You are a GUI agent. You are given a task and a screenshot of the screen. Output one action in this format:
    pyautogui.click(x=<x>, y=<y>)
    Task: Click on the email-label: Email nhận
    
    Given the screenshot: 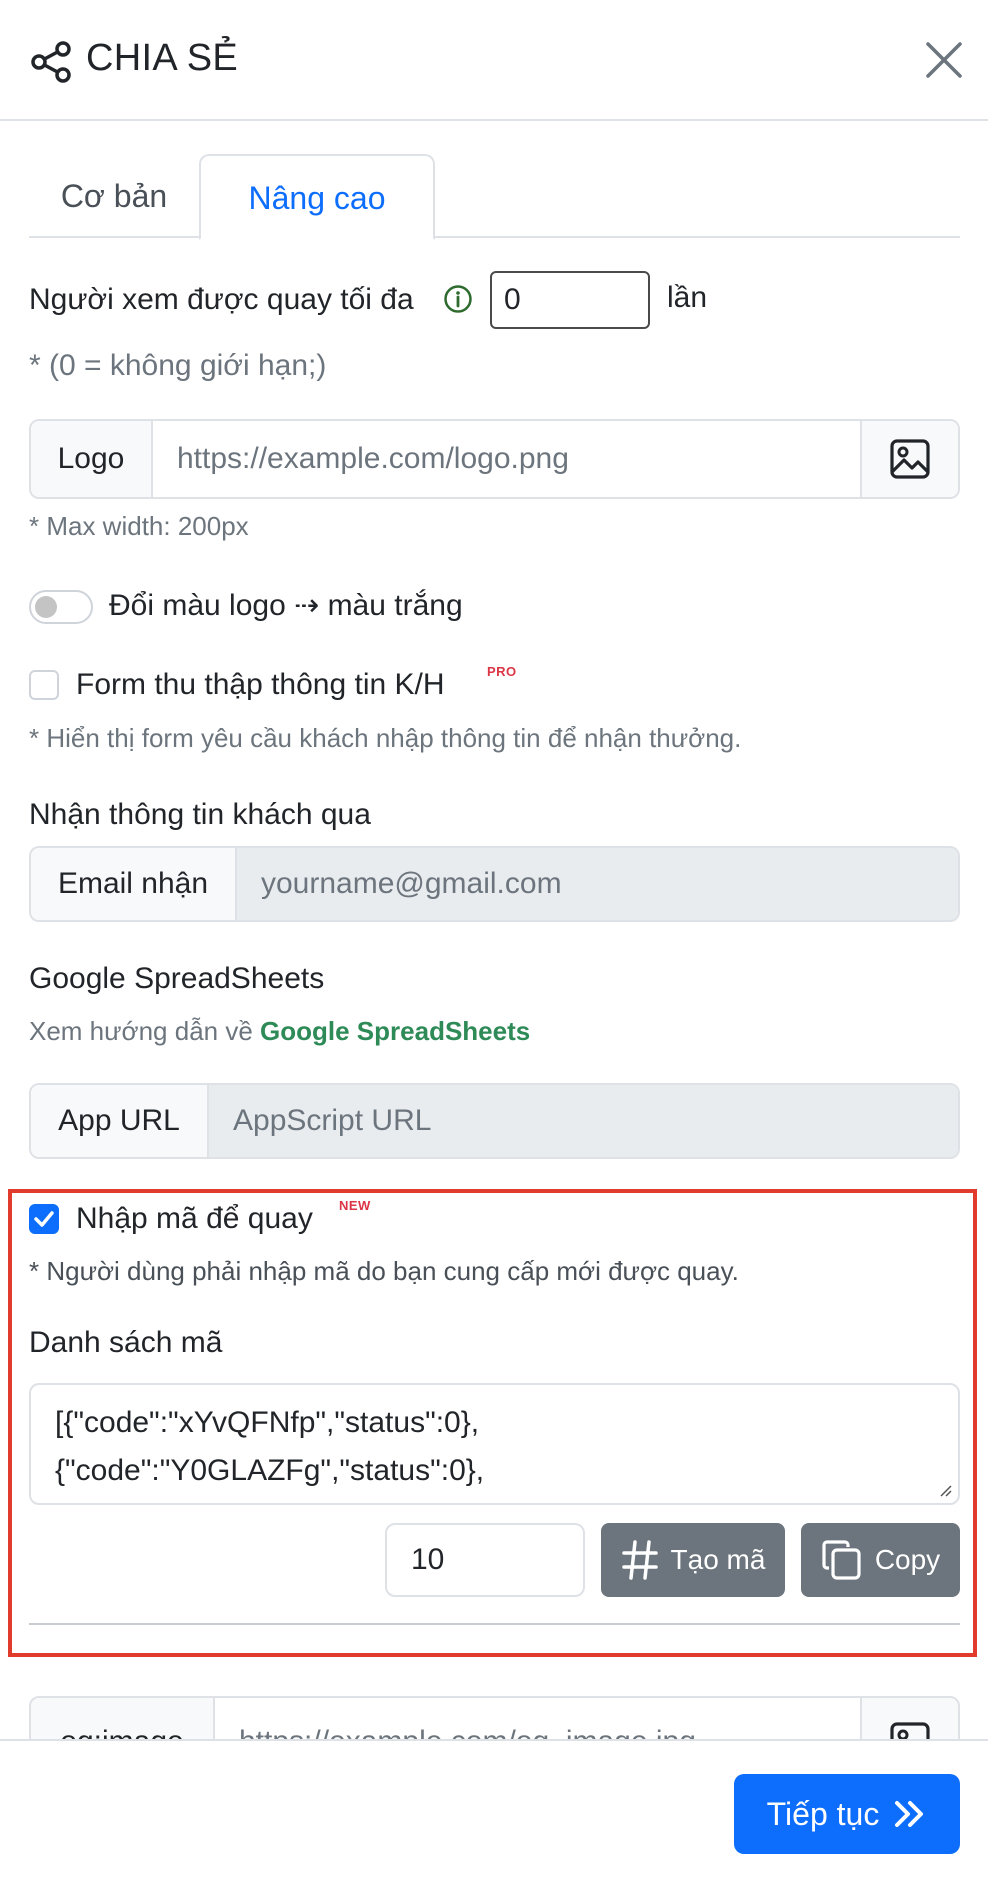 What is the action you would take?
    pyautogui.click(x=134, y=884)
    